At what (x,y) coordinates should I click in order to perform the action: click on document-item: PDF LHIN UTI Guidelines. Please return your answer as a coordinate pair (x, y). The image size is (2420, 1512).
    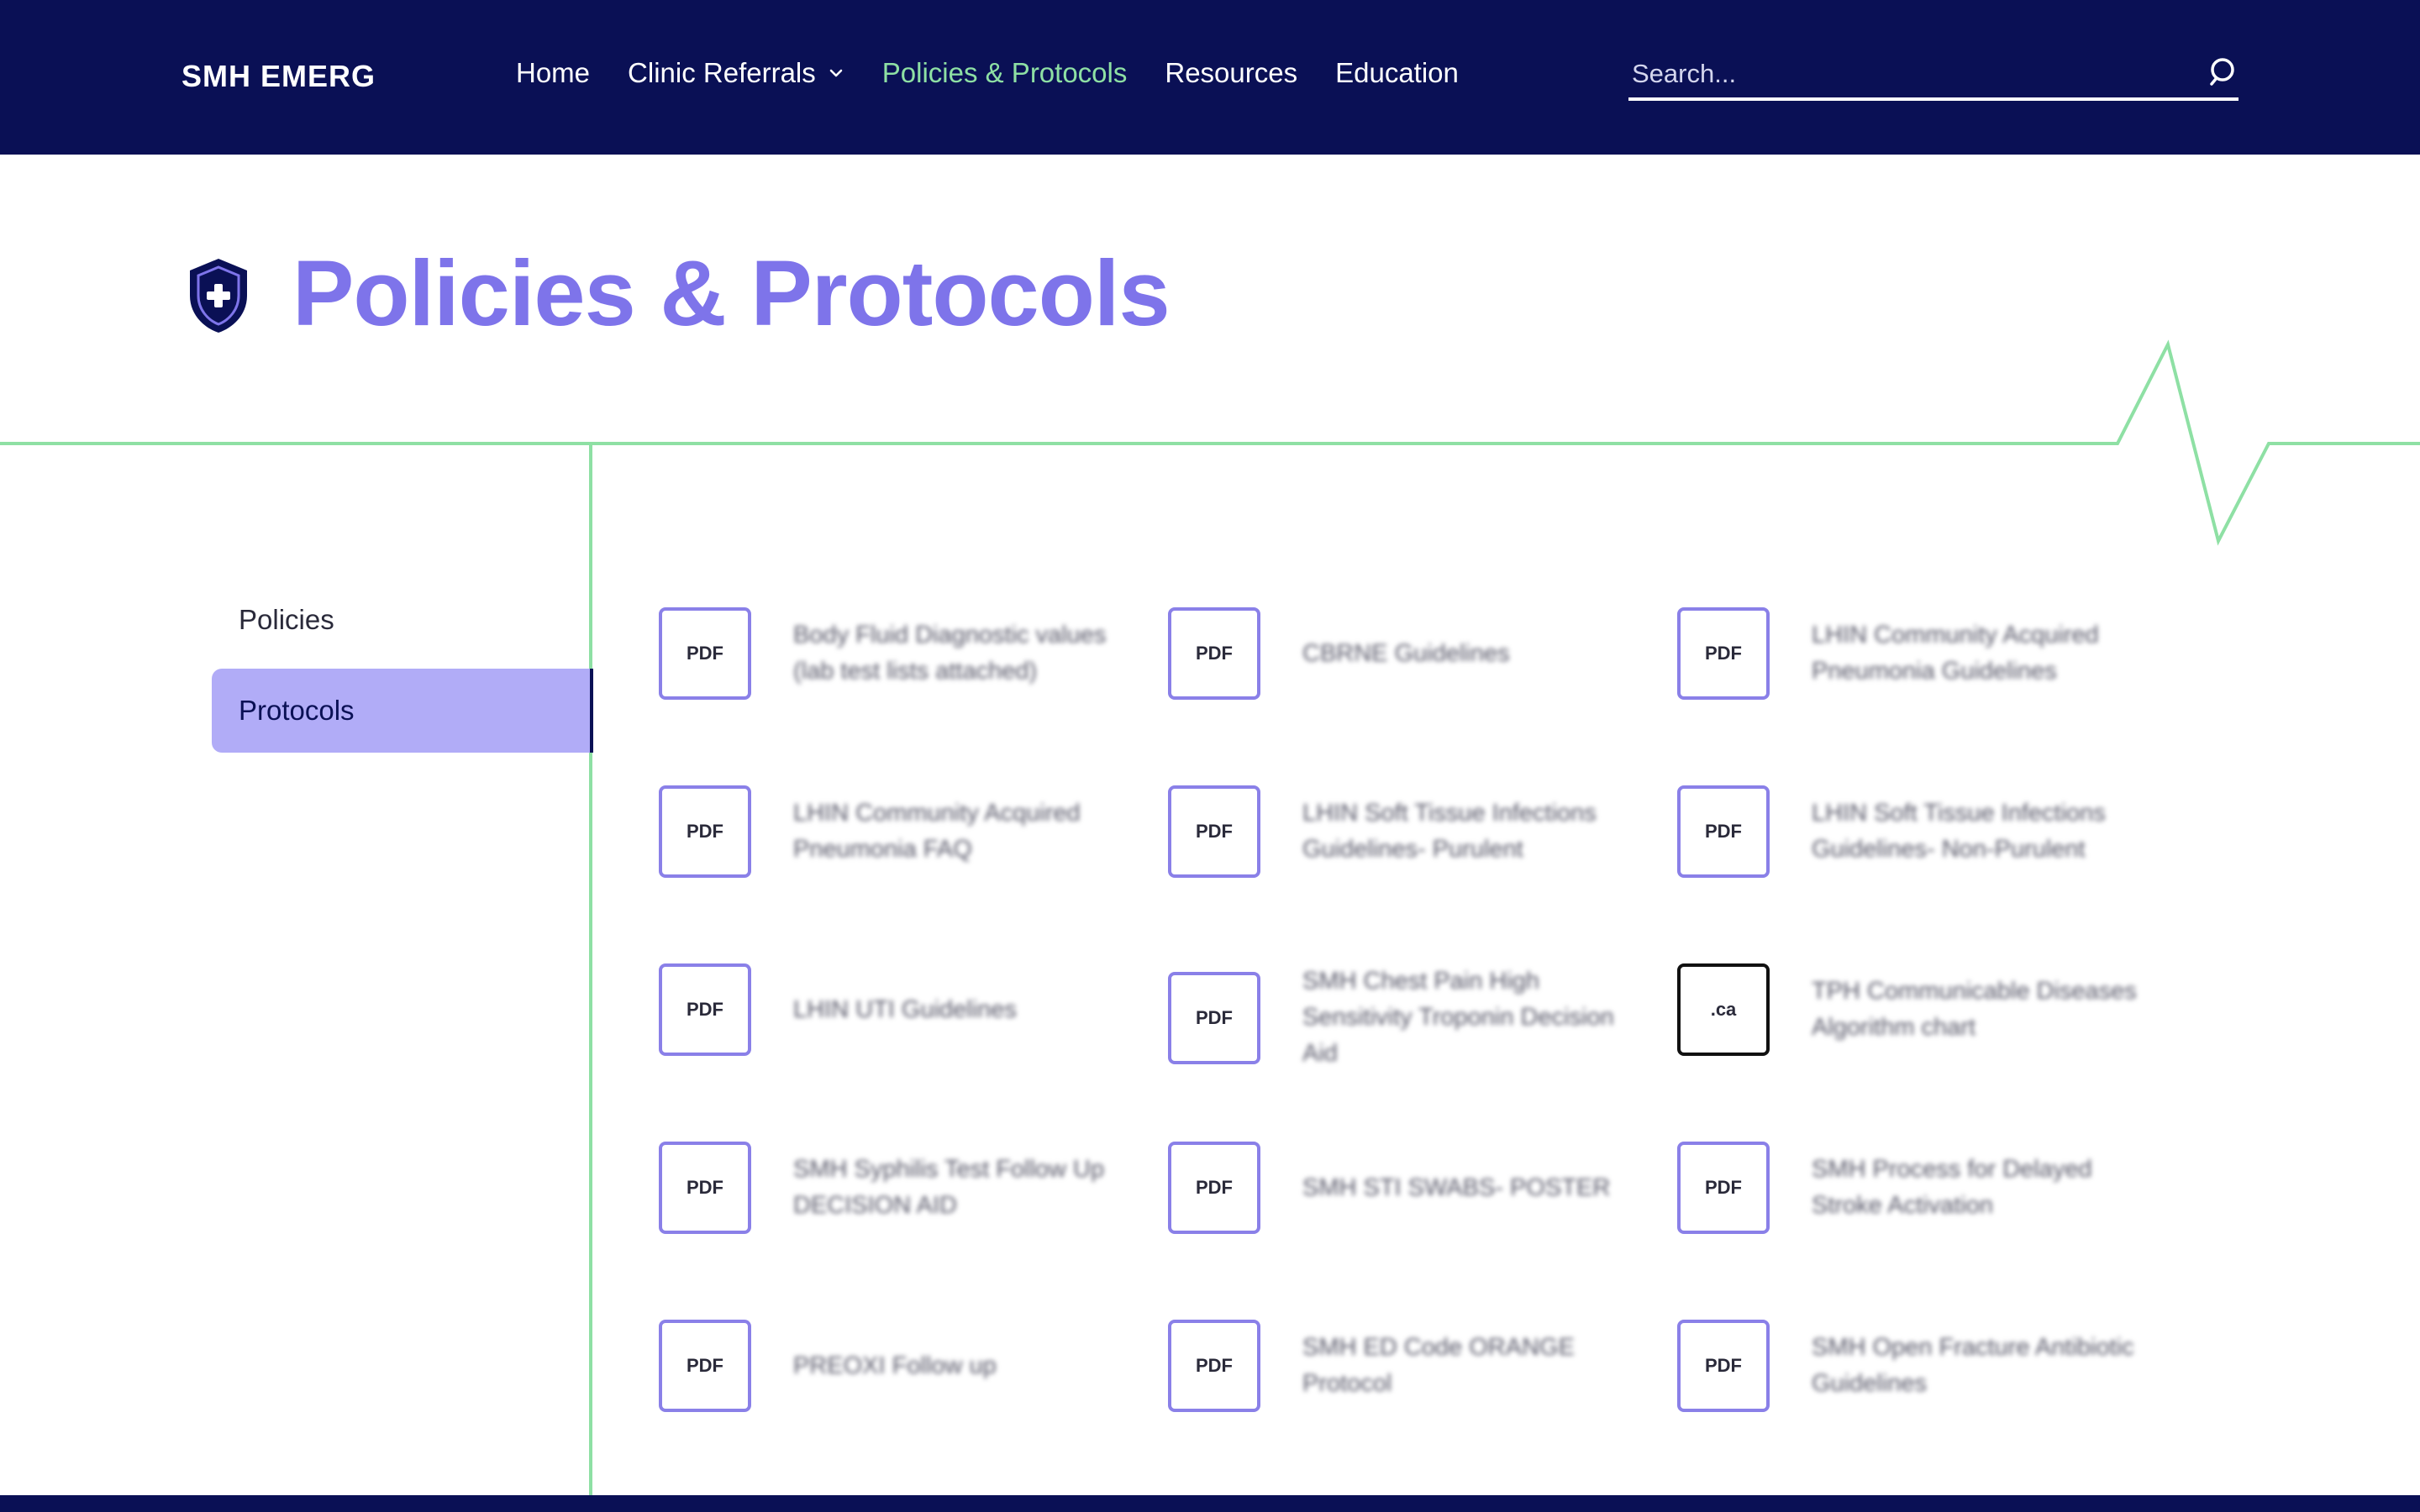
    Looking at the image, I should click on (894, 1009).